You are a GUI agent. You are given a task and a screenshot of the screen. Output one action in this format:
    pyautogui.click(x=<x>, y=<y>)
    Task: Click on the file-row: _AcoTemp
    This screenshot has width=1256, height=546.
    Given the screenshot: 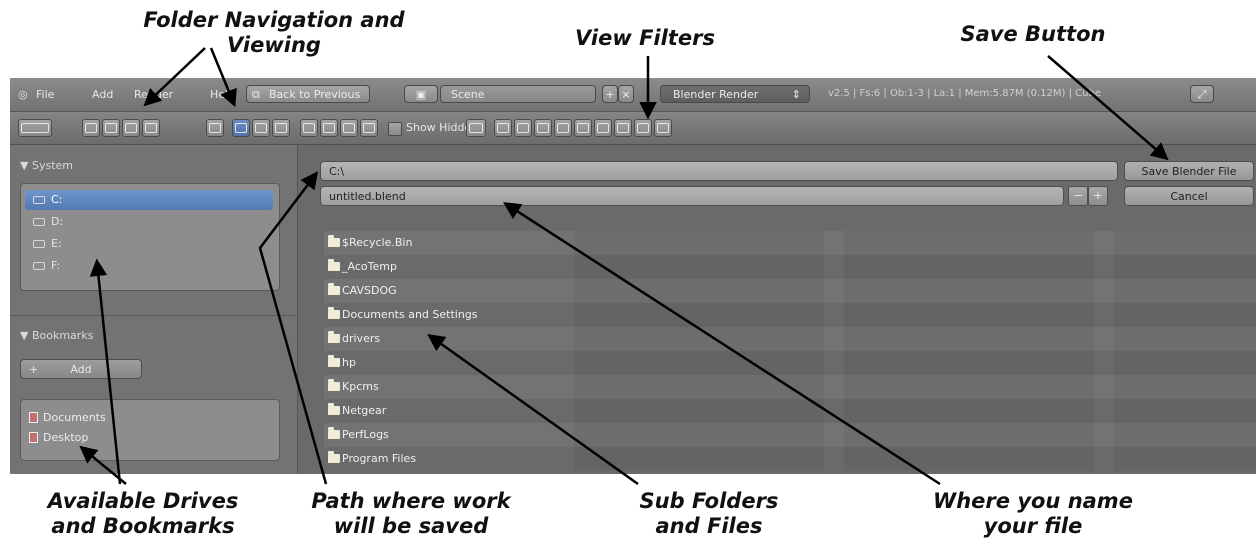 What is the action you would take?
    pyautogui.click(x=790, y=267)
    